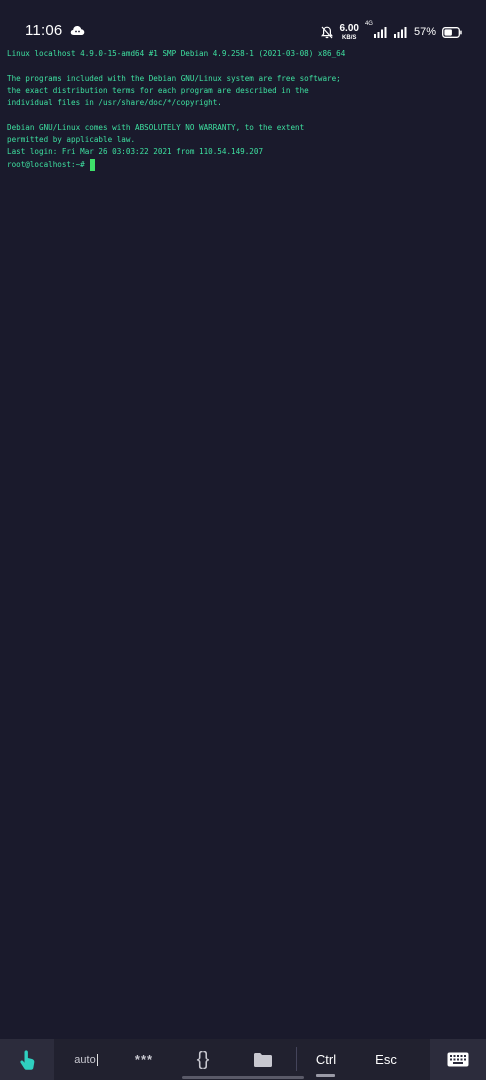 The width and height of the screenshot is (486, 1080). What do you see at coordinates (203, 1059) in the screenshot?
I see `snippets-button: {}` at bounding box center [203, 1059].